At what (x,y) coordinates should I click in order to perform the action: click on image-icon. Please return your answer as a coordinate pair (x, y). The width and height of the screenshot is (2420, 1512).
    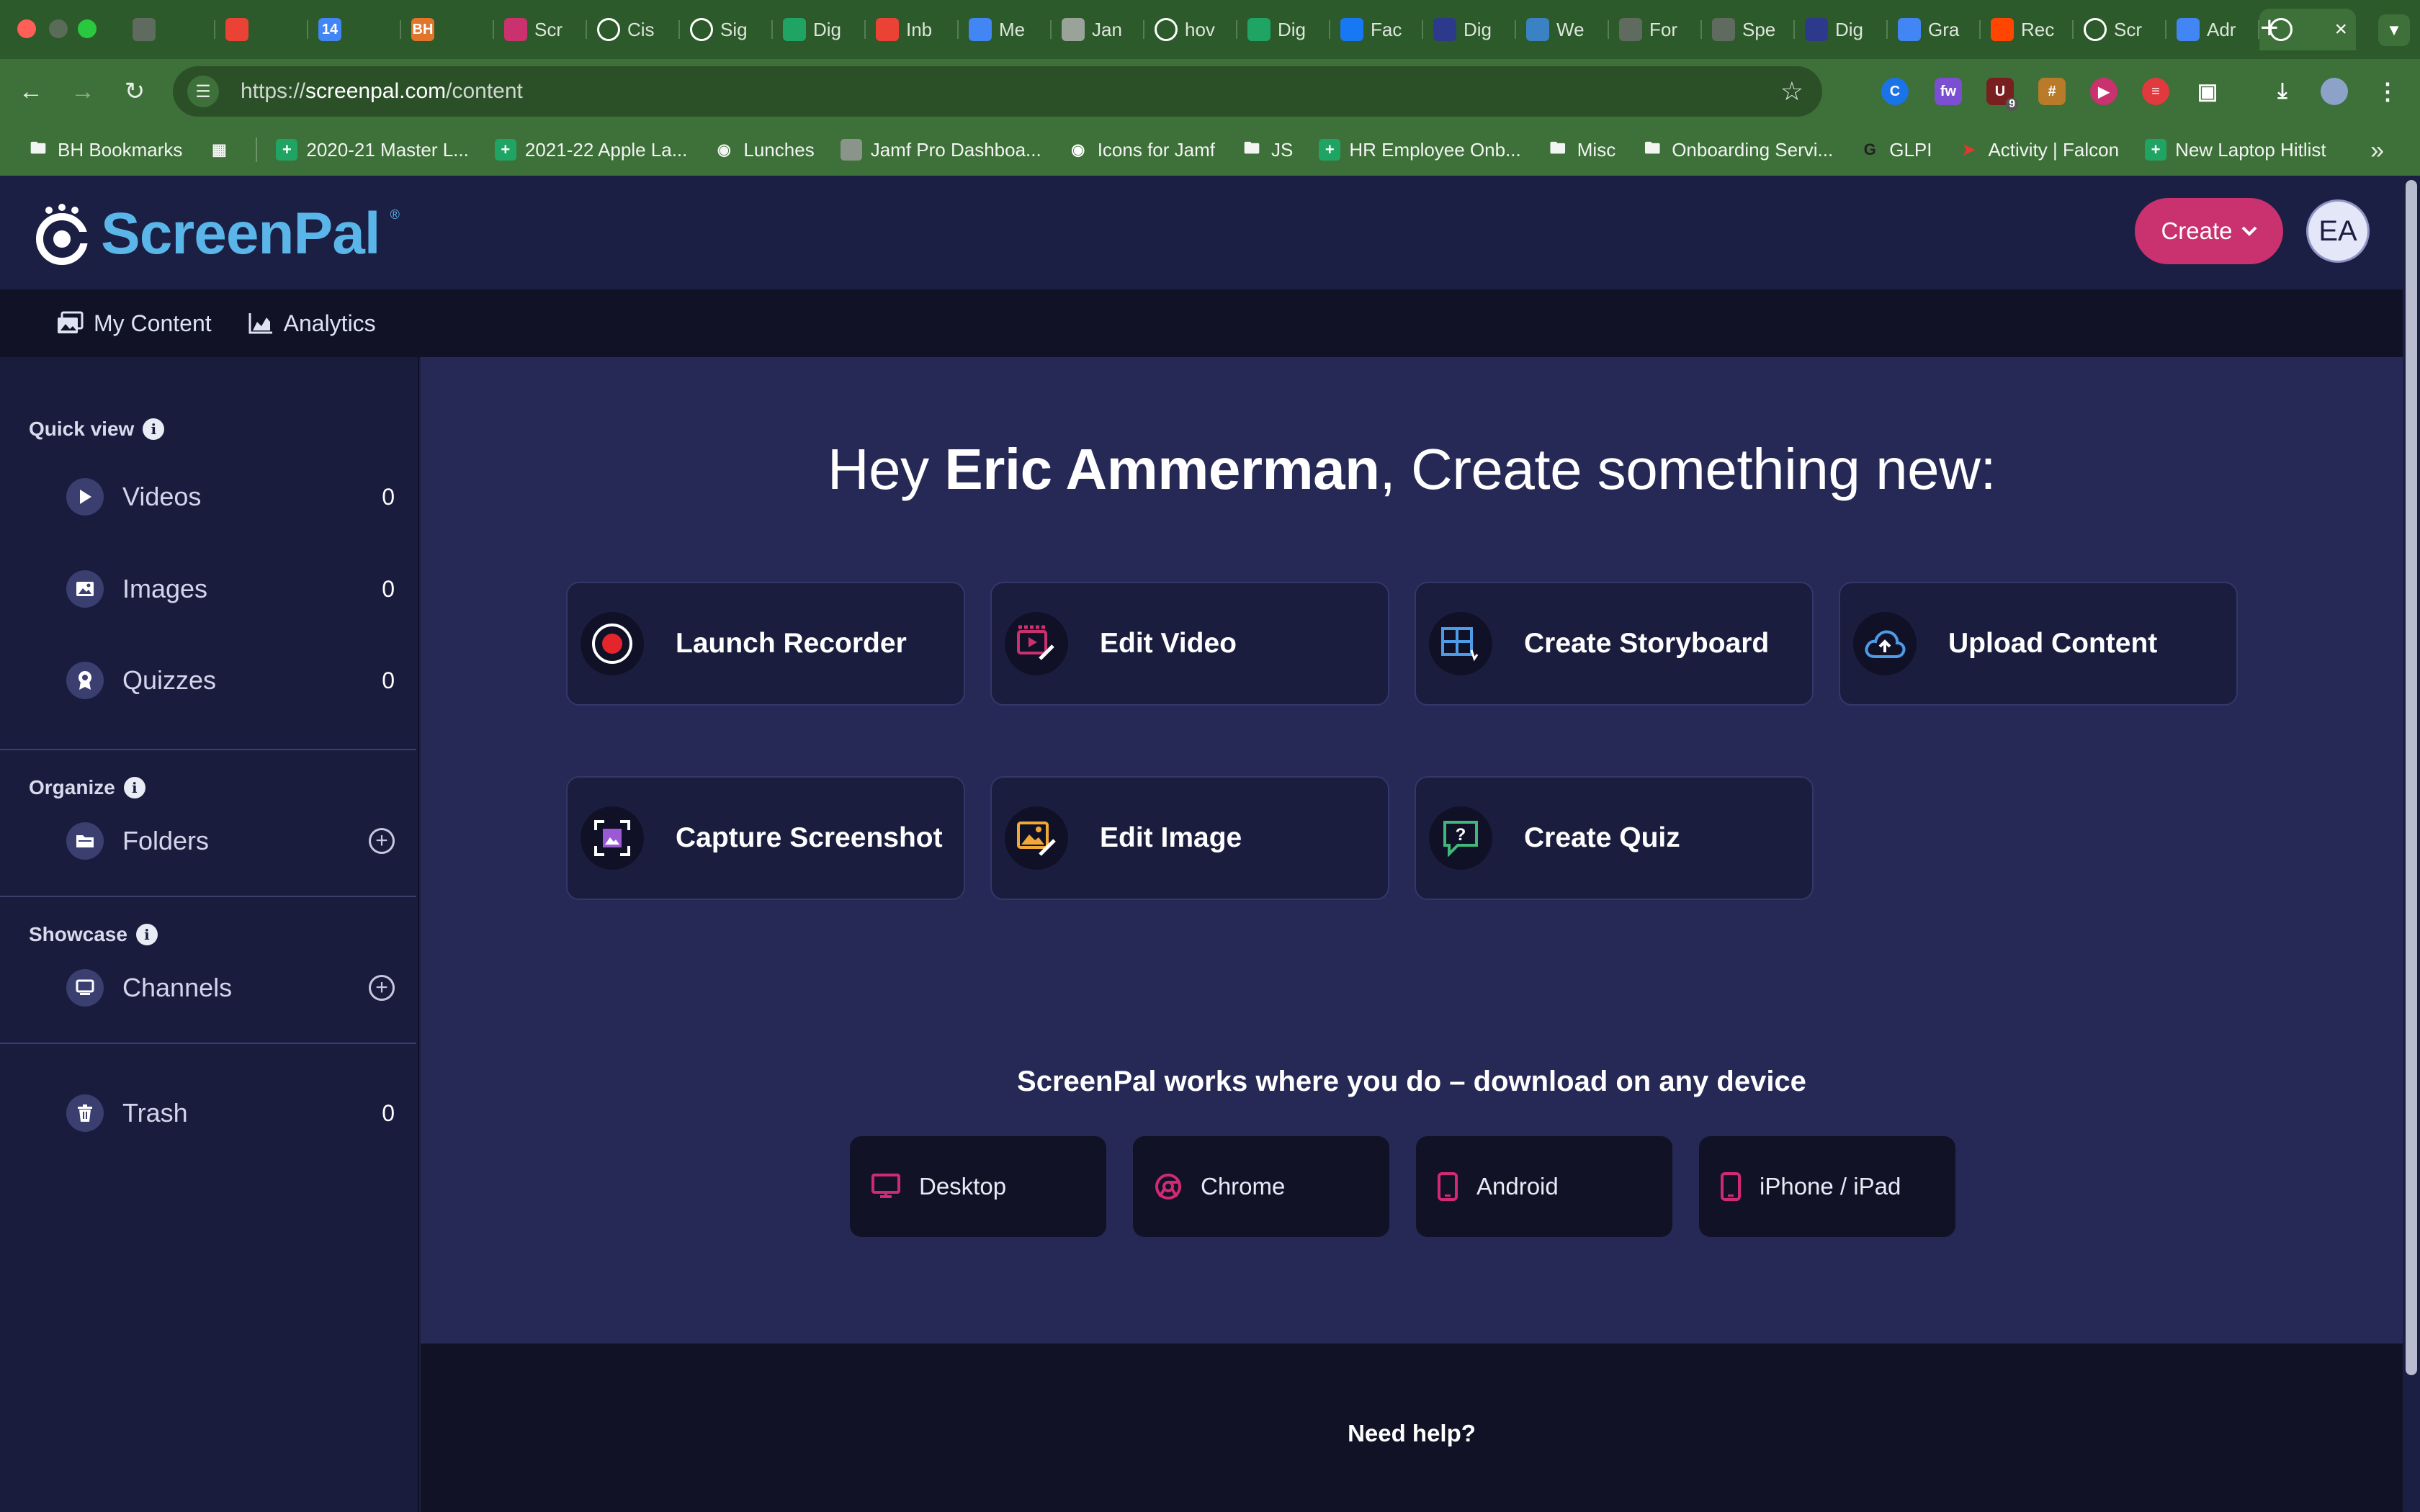
    Looking at the image, I should click on (85, 589).